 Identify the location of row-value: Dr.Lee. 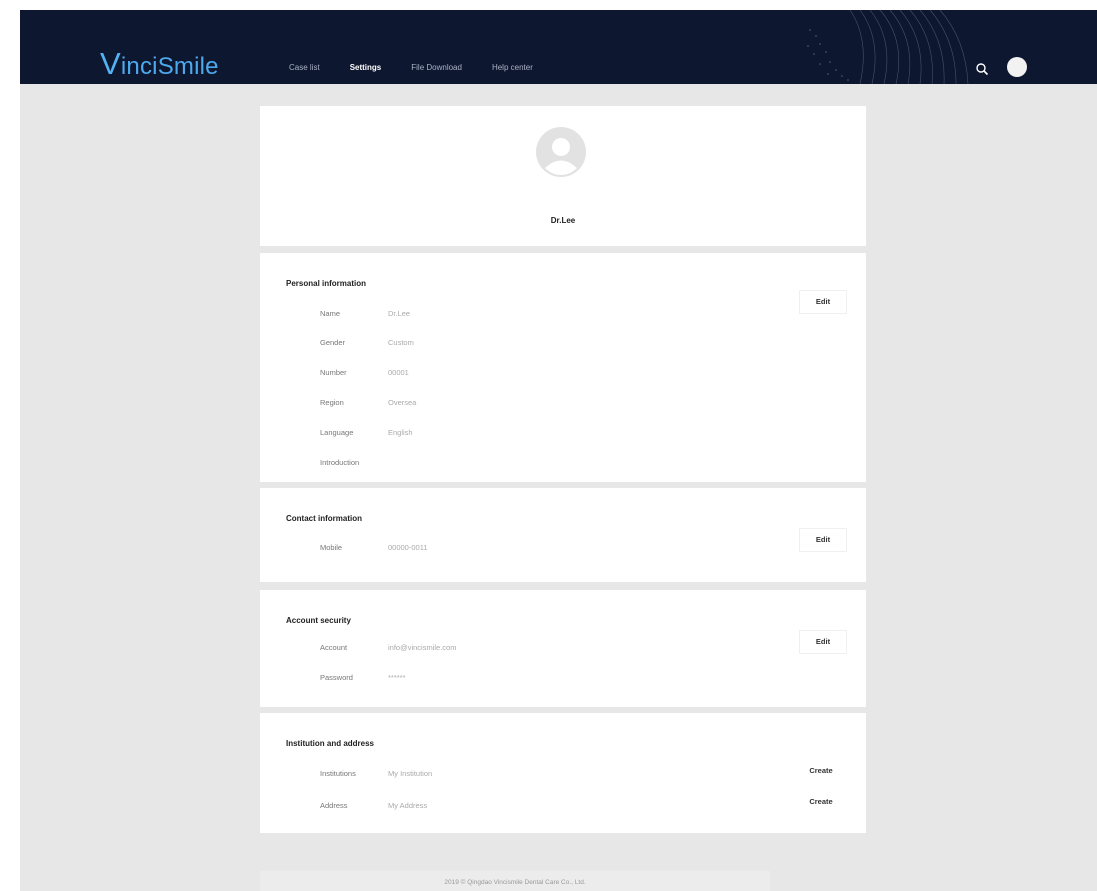
(399, 313).